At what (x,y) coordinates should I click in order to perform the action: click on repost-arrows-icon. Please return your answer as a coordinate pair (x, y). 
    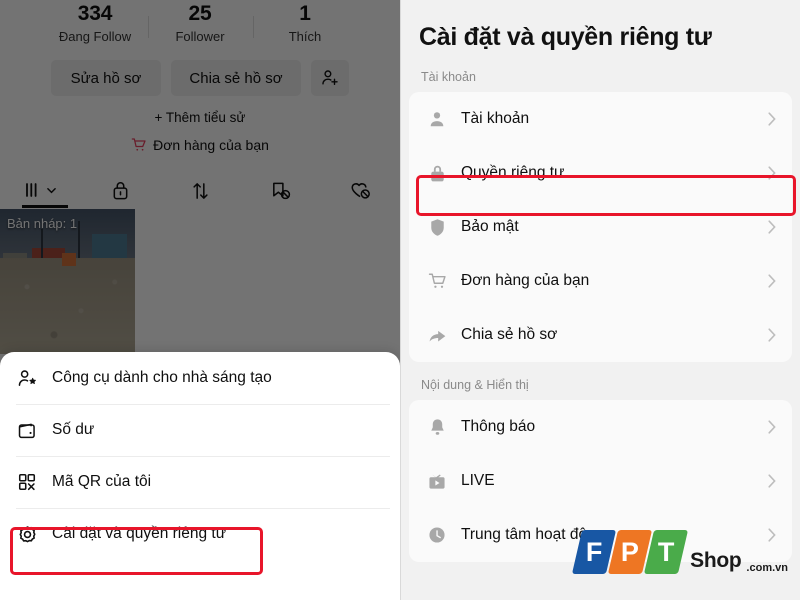
    Looking at the image, I should click on (200, 190).